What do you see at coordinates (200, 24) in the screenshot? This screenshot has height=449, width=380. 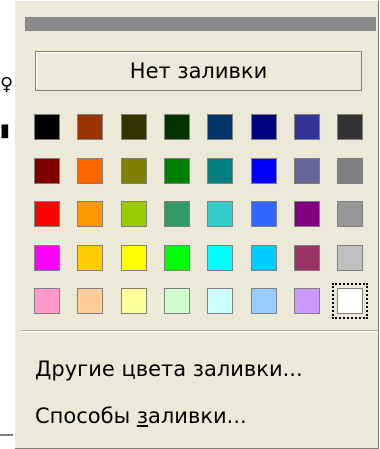 I see `popup-drag-handle` at bounding box center [200, 24].